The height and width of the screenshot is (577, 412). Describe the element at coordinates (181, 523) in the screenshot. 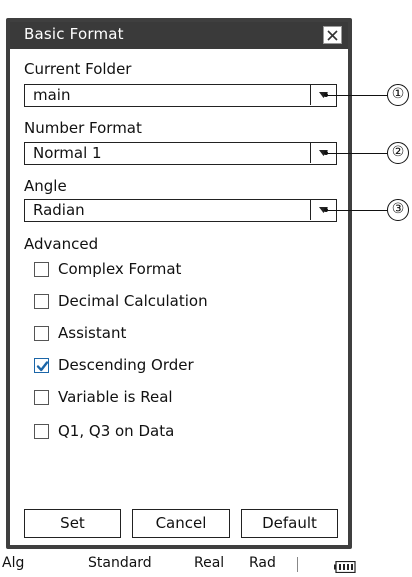

I see `cancel-button: Cancel` at that location.